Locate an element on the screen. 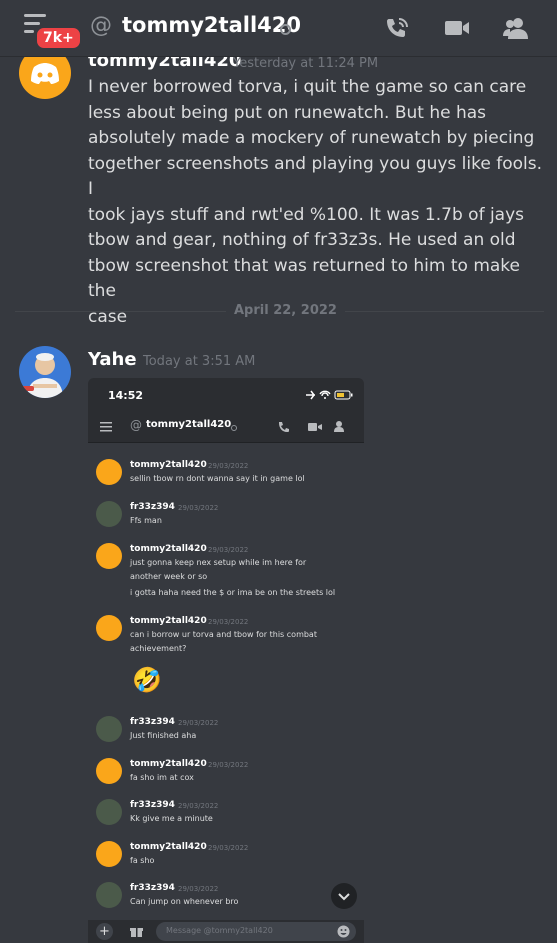 Image resolution: width=557 pixels, height=943 pixels. scroll-down-button is located at coordinates (344, 896).